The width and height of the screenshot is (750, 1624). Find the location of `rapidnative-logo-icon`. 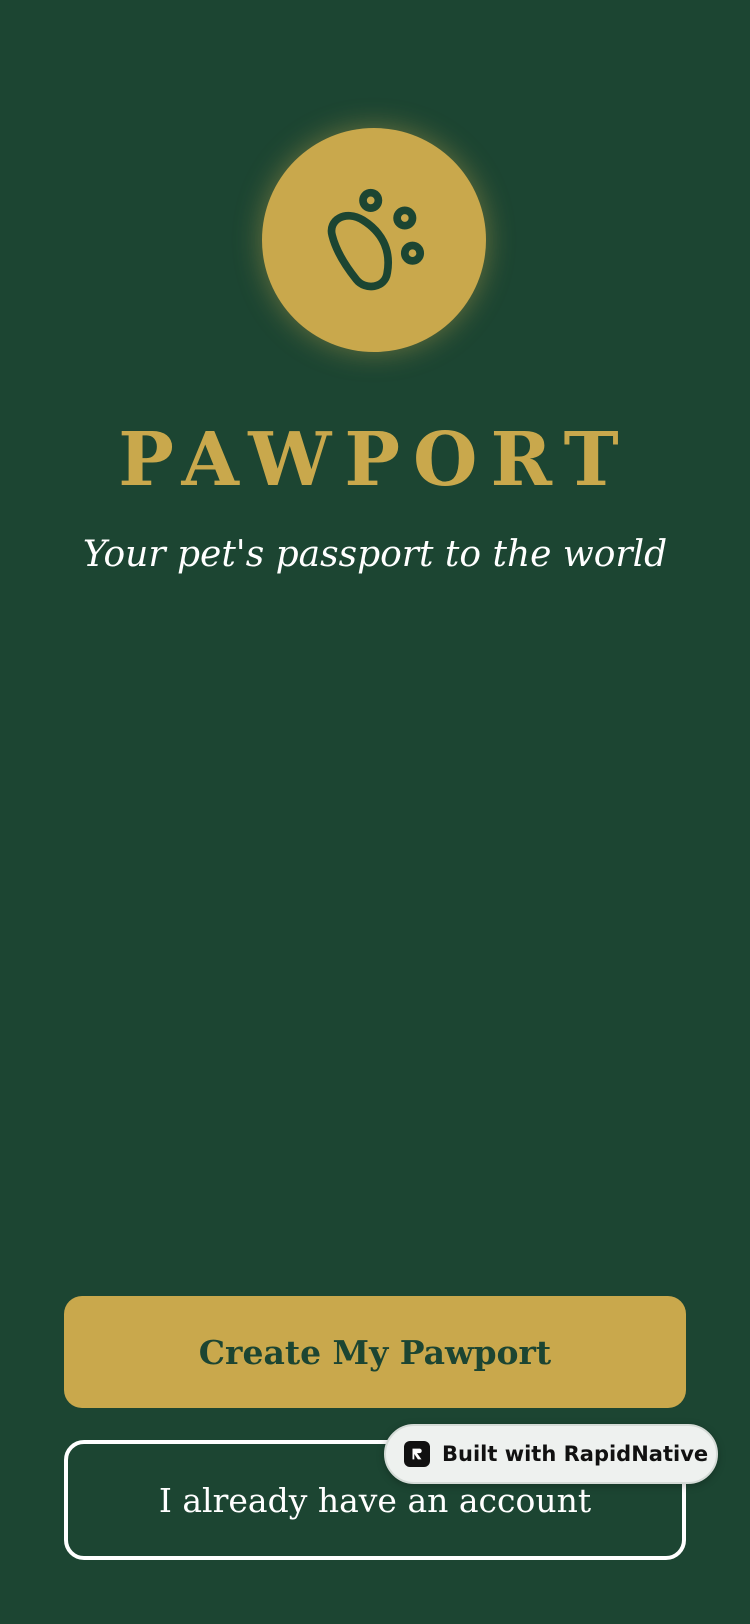

rapidnative-logo-icon is located at coordinates (417, 1454).